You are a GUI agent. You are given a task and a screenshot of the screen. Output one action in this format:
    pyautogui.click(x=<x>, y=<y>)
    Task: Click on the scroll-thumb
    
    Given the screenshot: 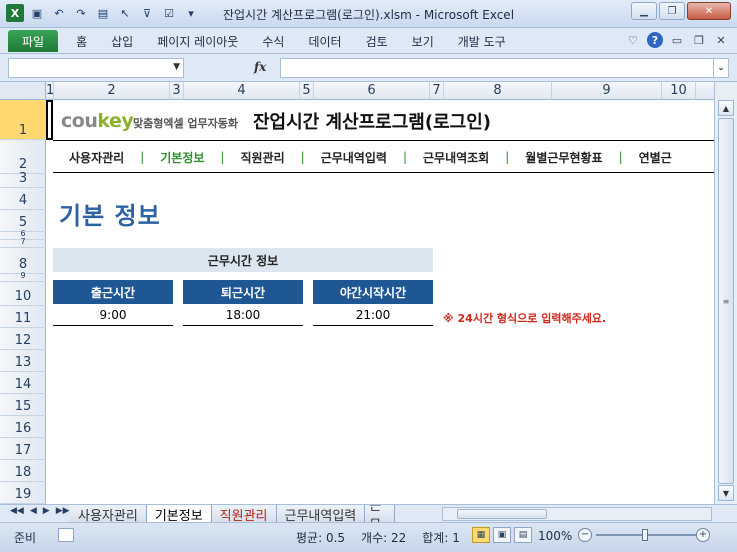 What is the action you would take?
    pyautogui.click(x=502, y=514)
    